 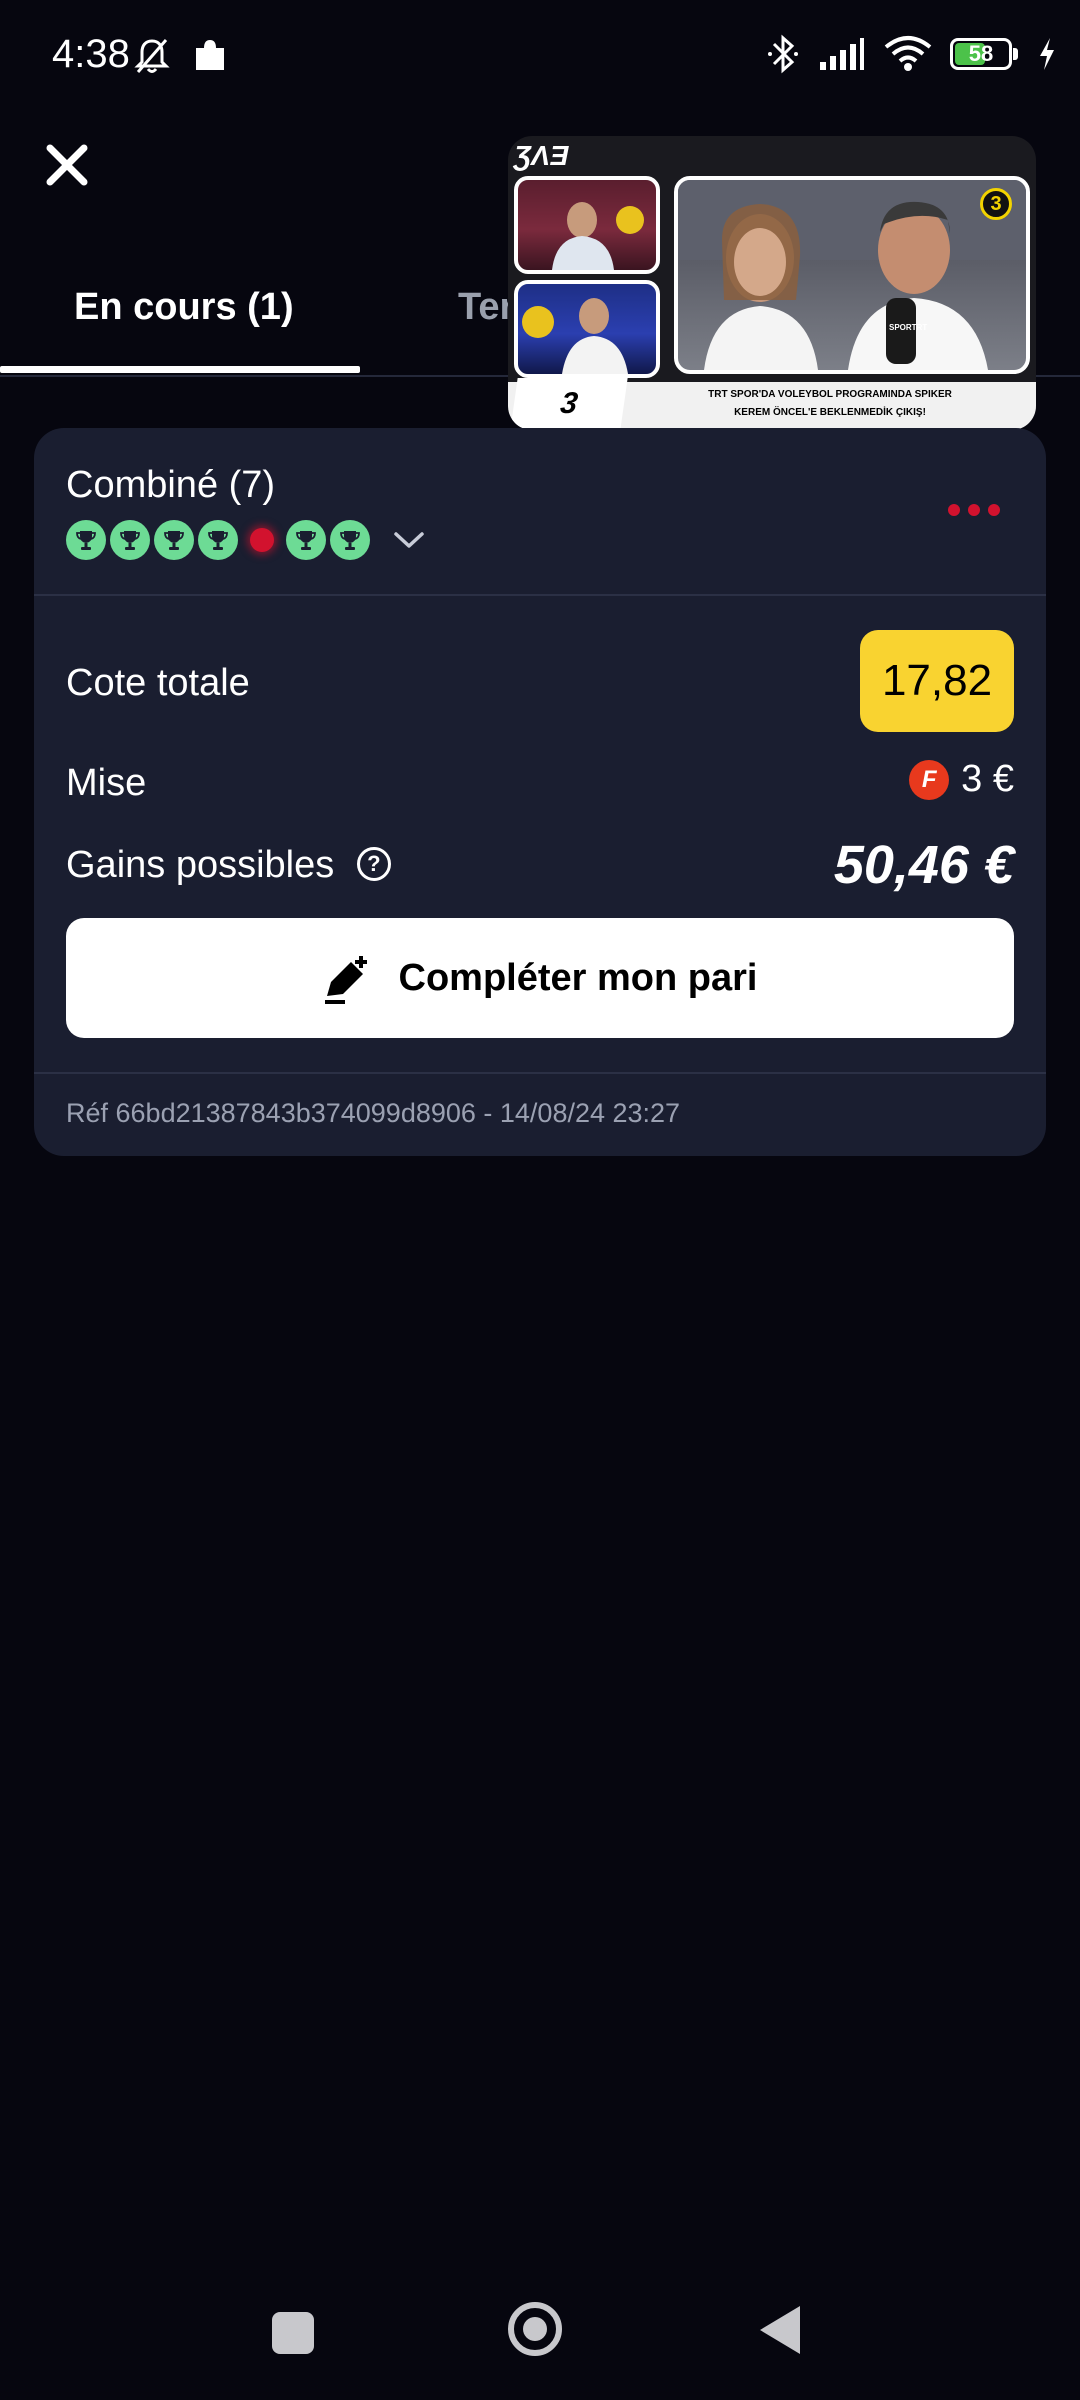 I want to click on close-icon, so click(x=67, y=165).